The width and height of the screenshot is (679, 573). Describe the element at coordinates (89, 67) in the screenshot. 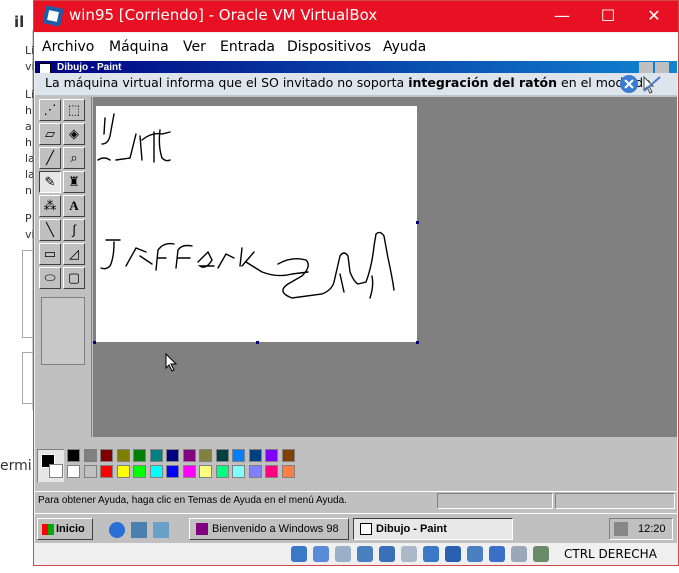

I see `paint-title: Dibujo - Paint` at that location.